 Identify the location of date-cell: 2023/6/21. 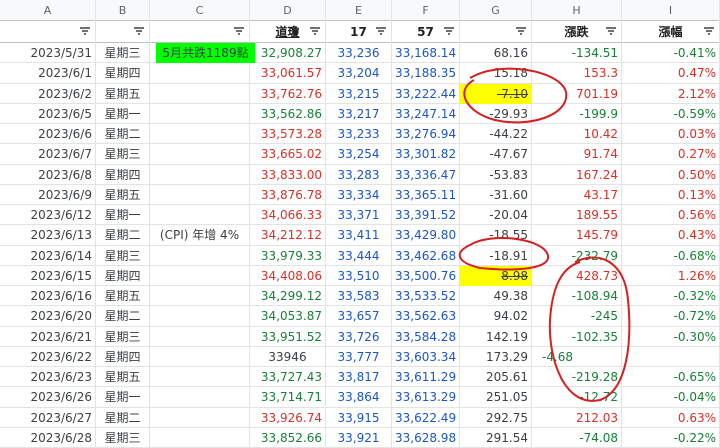
(48, 336).